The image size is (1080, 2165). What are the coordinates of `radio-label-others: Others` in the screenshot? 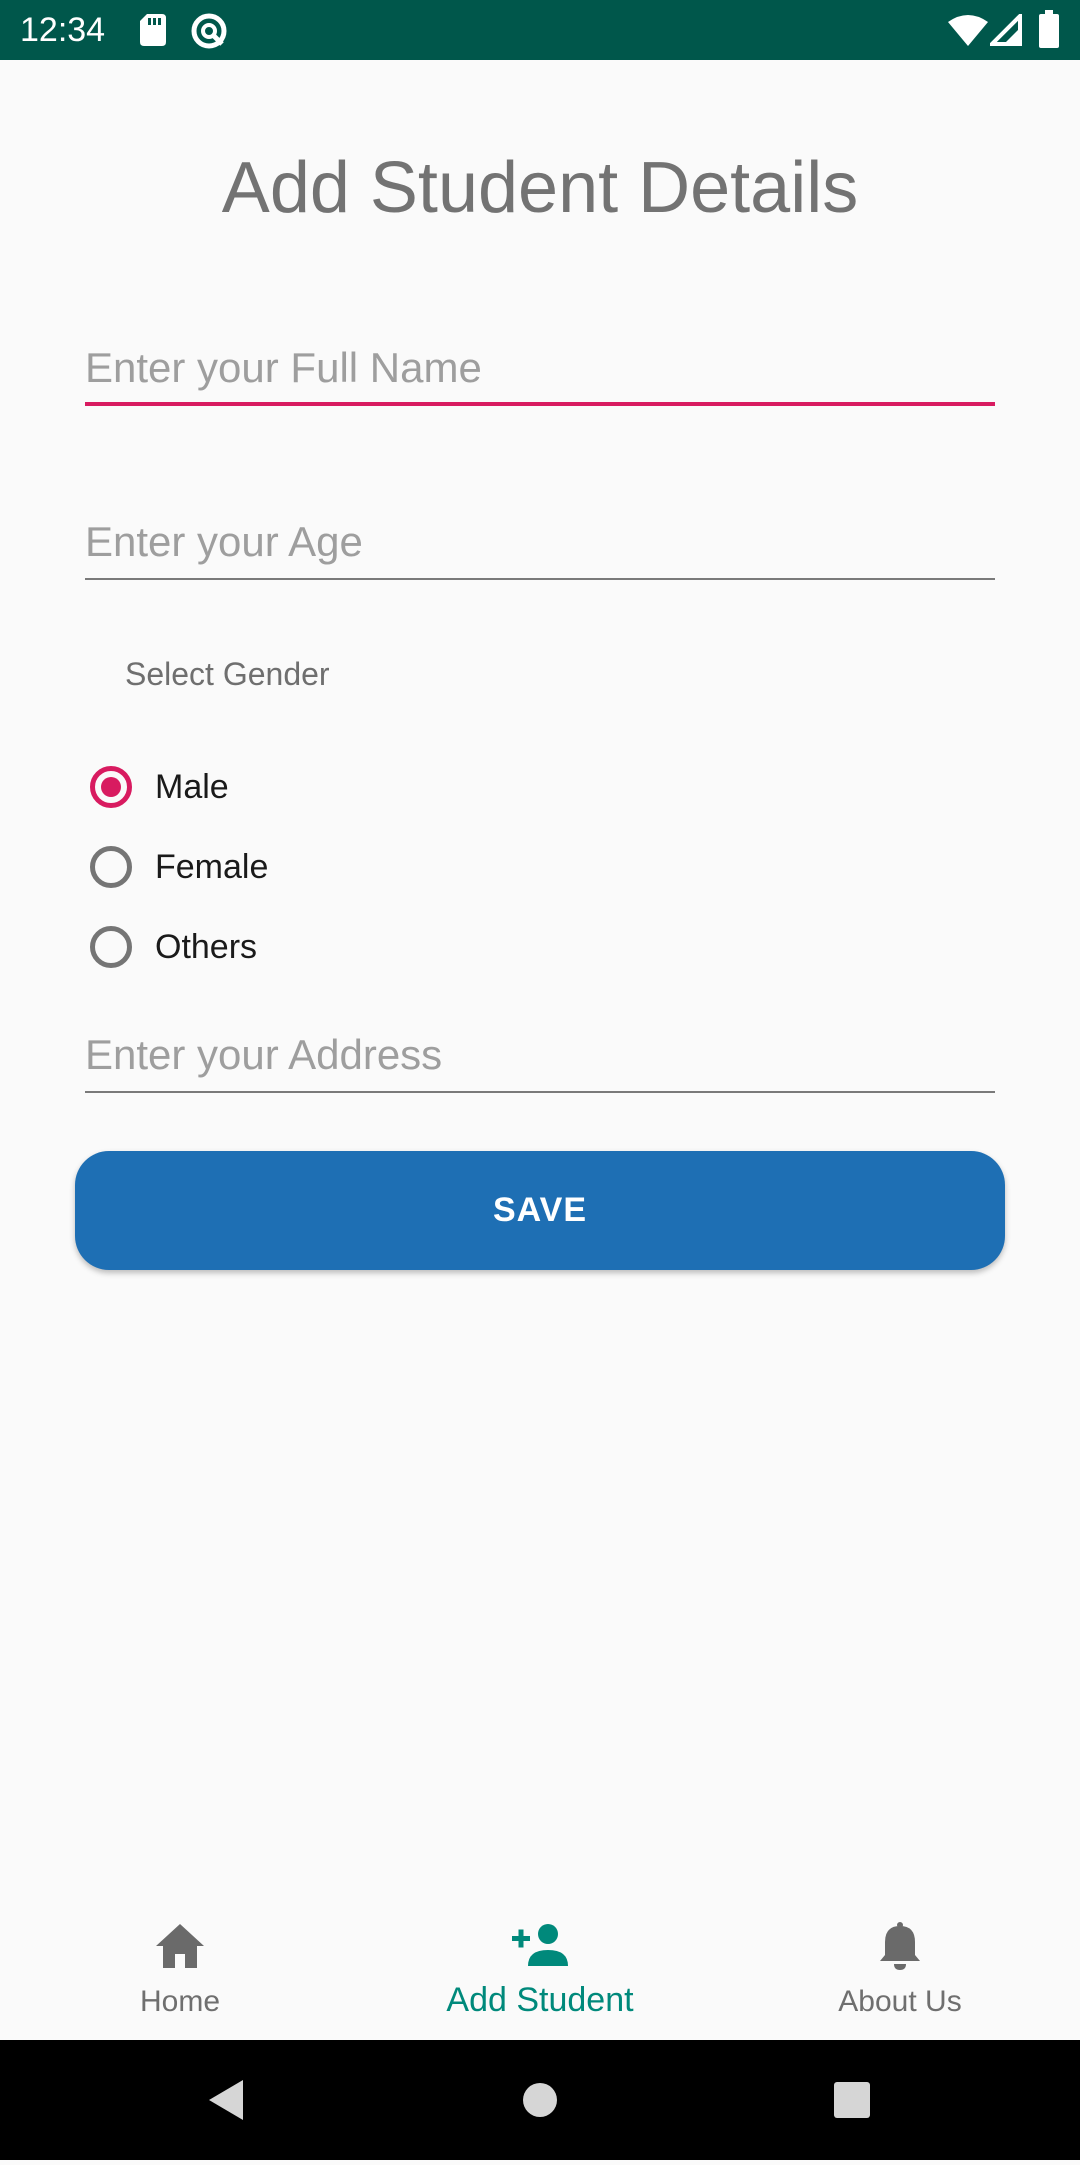 It's located at (206, 947).